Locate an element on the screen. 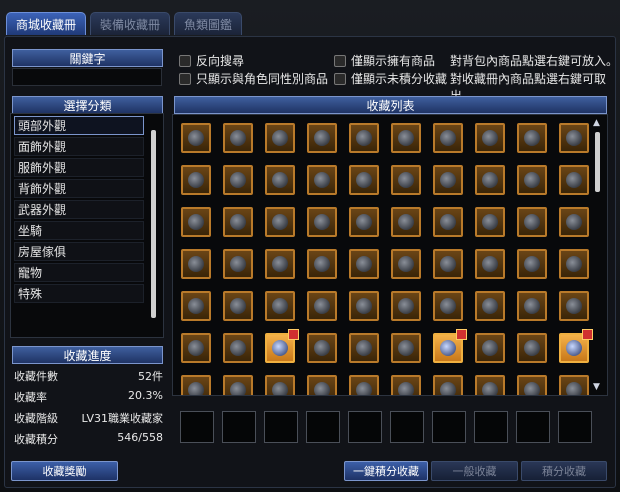 This screenshot has width=620, height=492. category-item: 背飾外觀 is located at coordinates (79, 188).